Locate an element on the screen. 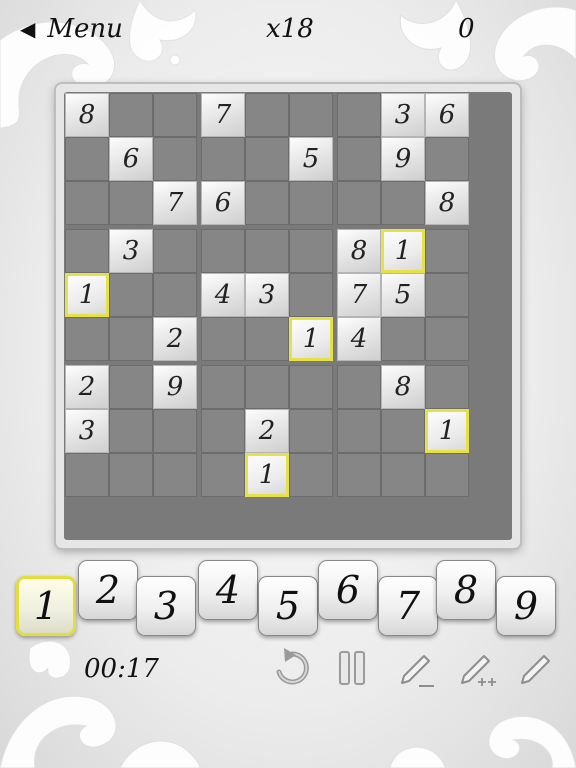 This screenshot has width=576, height=768. digit-key-7: 7 is located at coordinates (408, 606).